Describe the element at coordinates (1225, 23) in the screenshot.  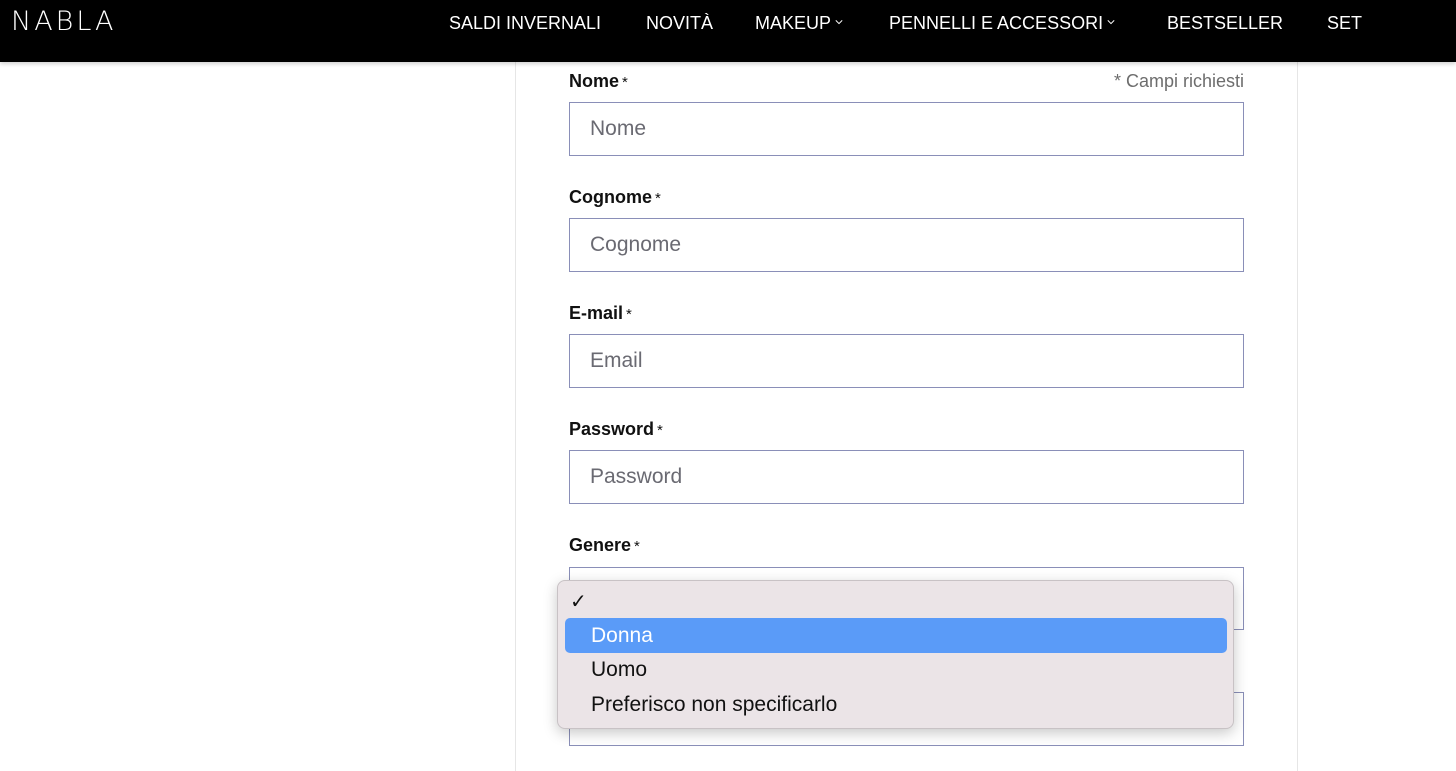
I see `nav-item-bestseller: BESTSELLER` at that location.